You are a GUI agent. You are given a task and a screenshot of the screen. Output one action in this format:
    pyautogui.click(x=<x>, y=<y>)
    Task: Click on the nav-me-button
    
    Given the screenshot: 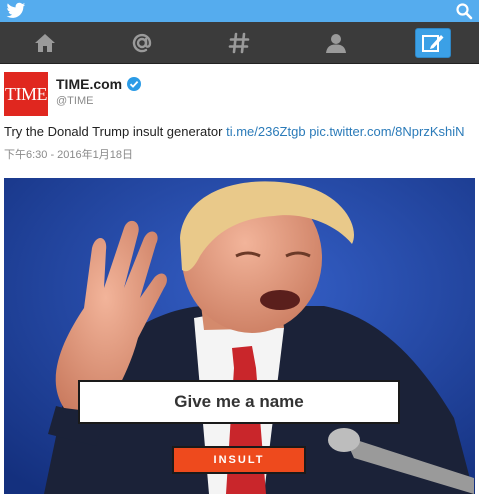 What is the action you would take?
    pyautogui.click(x=336, y=43)
    